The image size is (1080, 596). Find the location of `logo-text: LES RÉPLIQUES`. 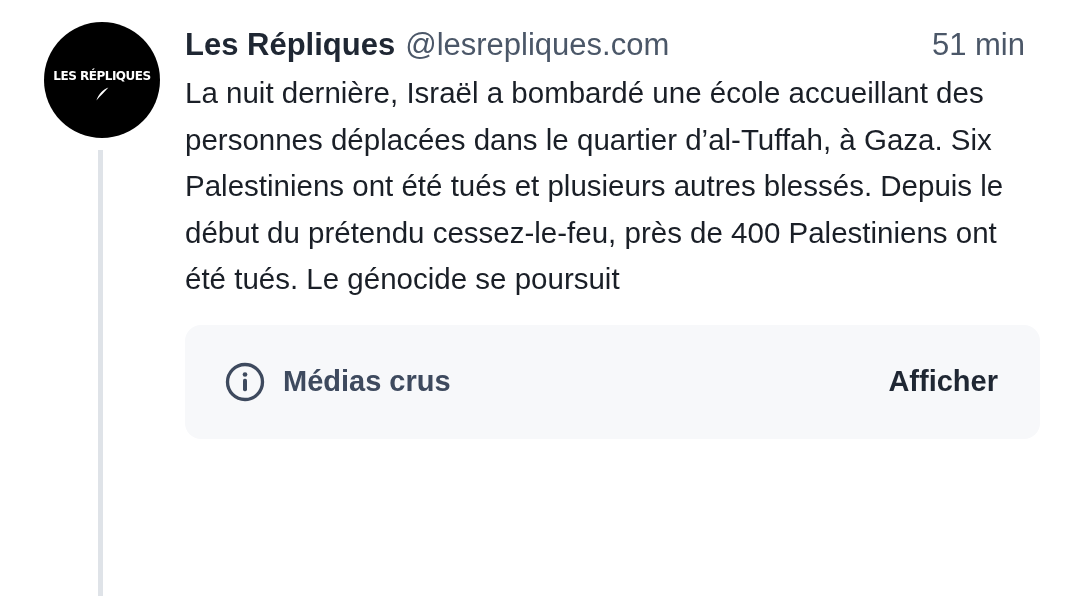

logo-text: LES RÉPLIQUES is located at coordinates (102, 75).